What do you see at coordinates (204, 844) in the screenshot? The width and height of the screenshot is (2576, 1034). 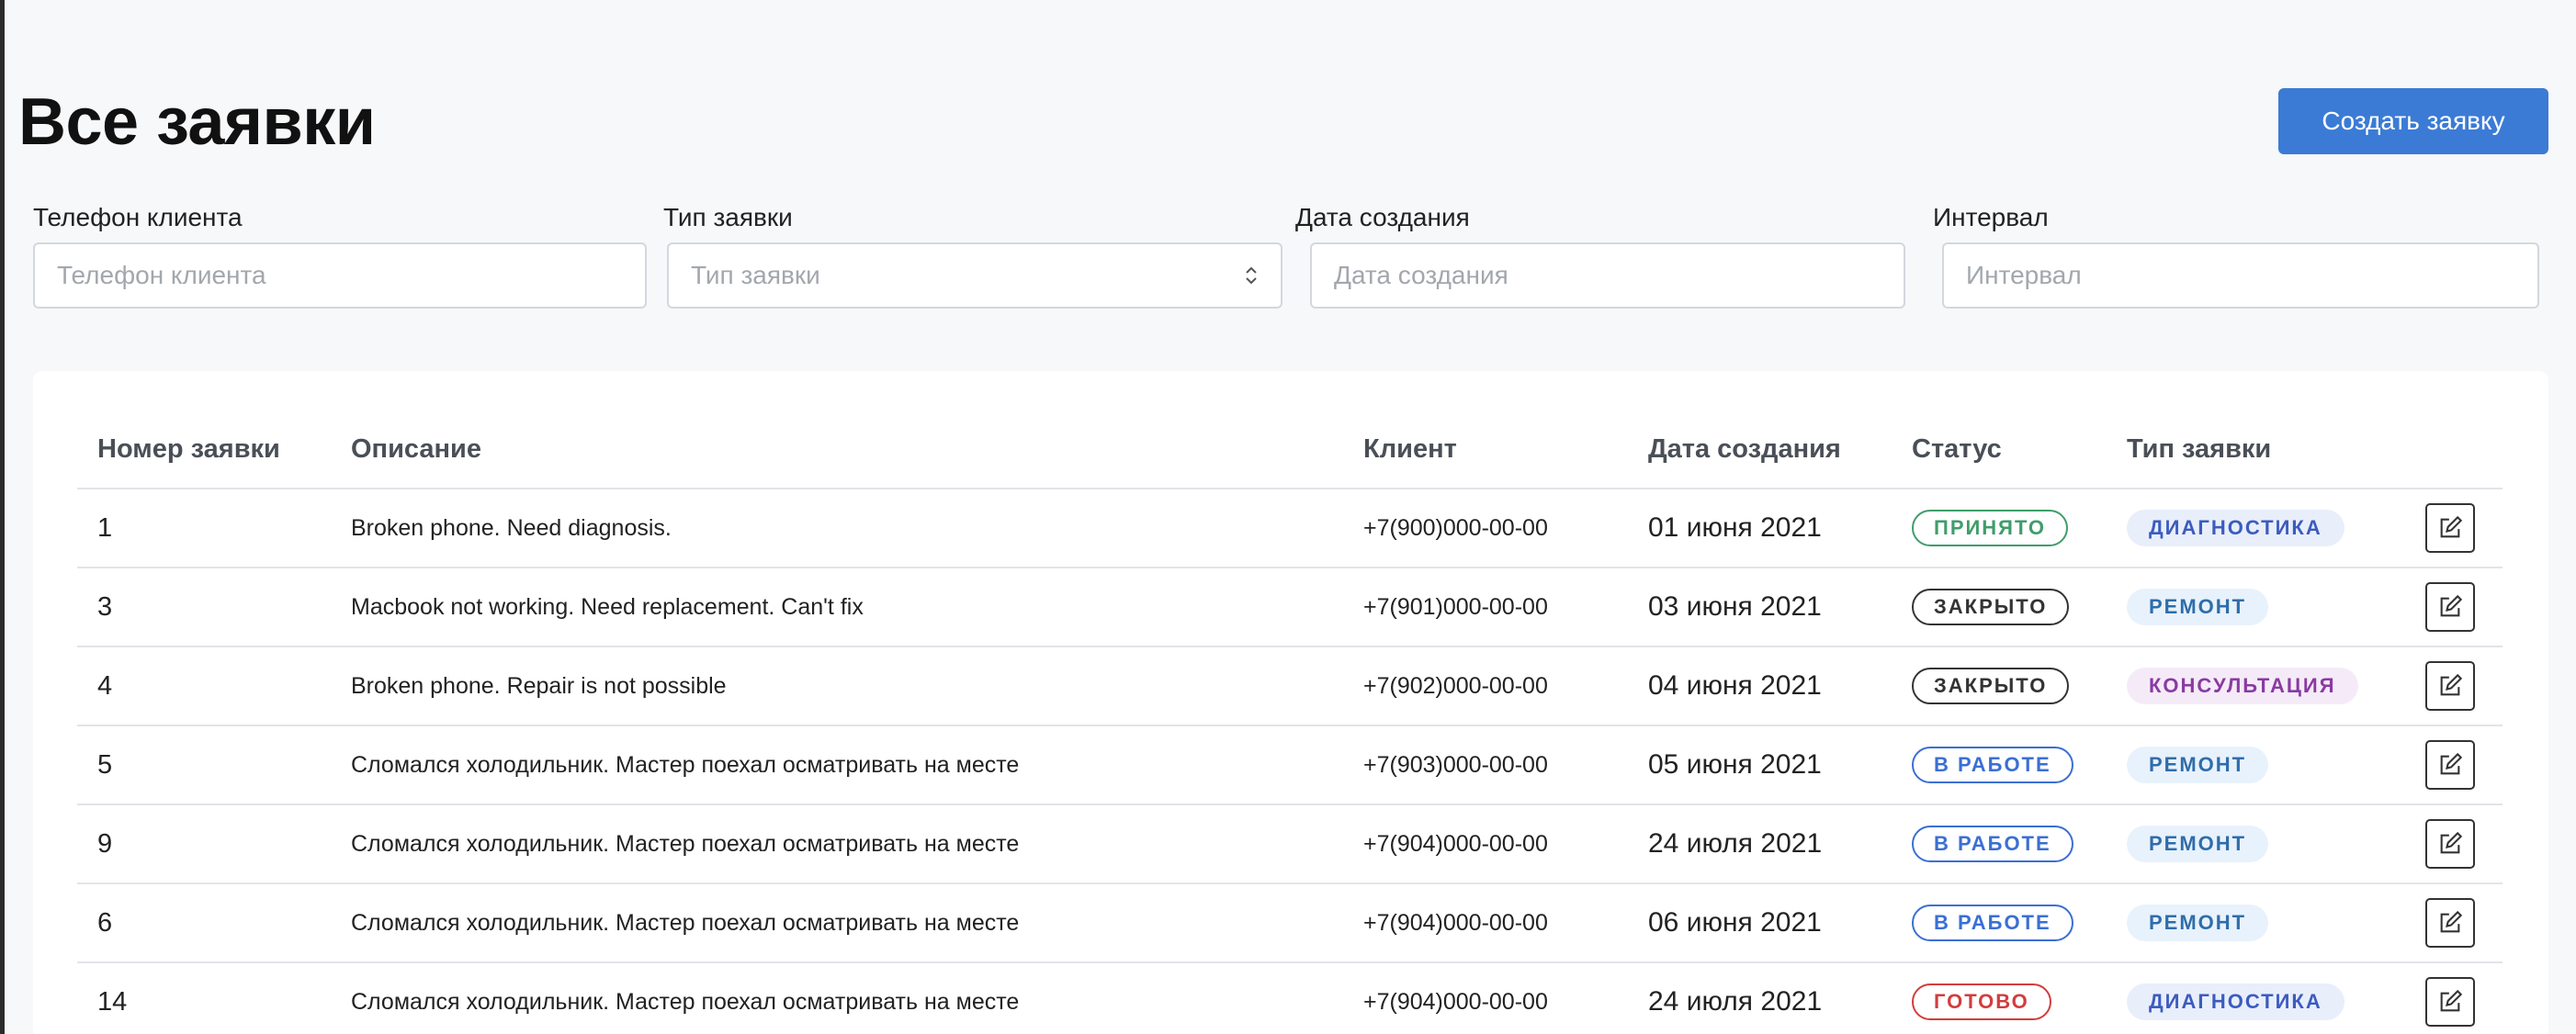 I see `cell-num: 9` at bounding box center [204, 844].